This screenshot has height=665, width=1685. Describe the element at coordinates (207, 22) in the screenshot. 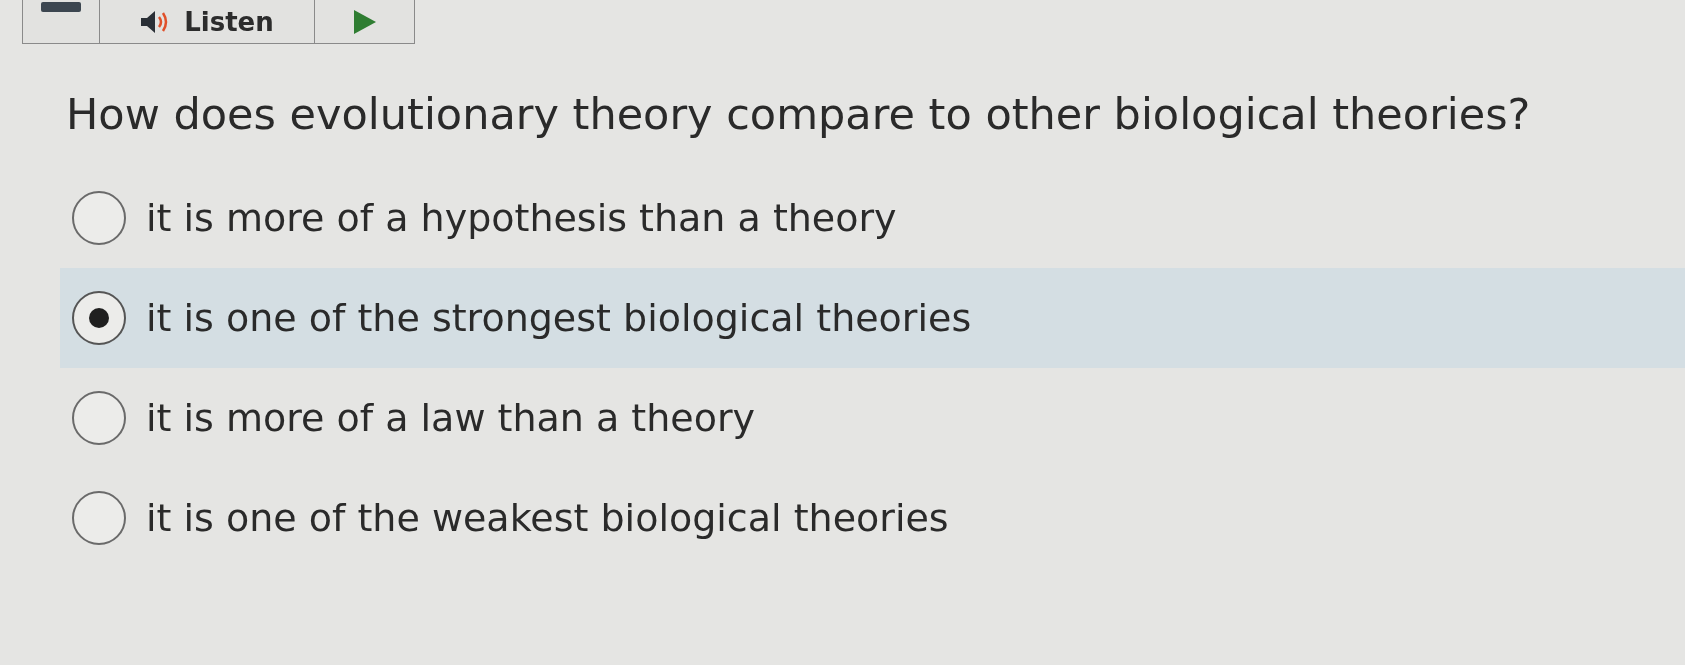

I see `listen-button: Listen` at that location.